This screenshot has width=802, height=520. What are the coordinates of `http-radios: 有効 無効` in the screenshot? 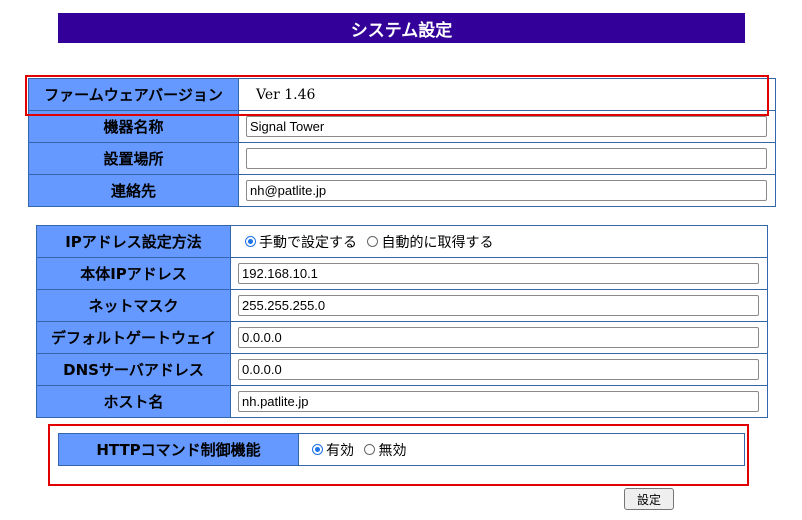 It's located at (521, 449).